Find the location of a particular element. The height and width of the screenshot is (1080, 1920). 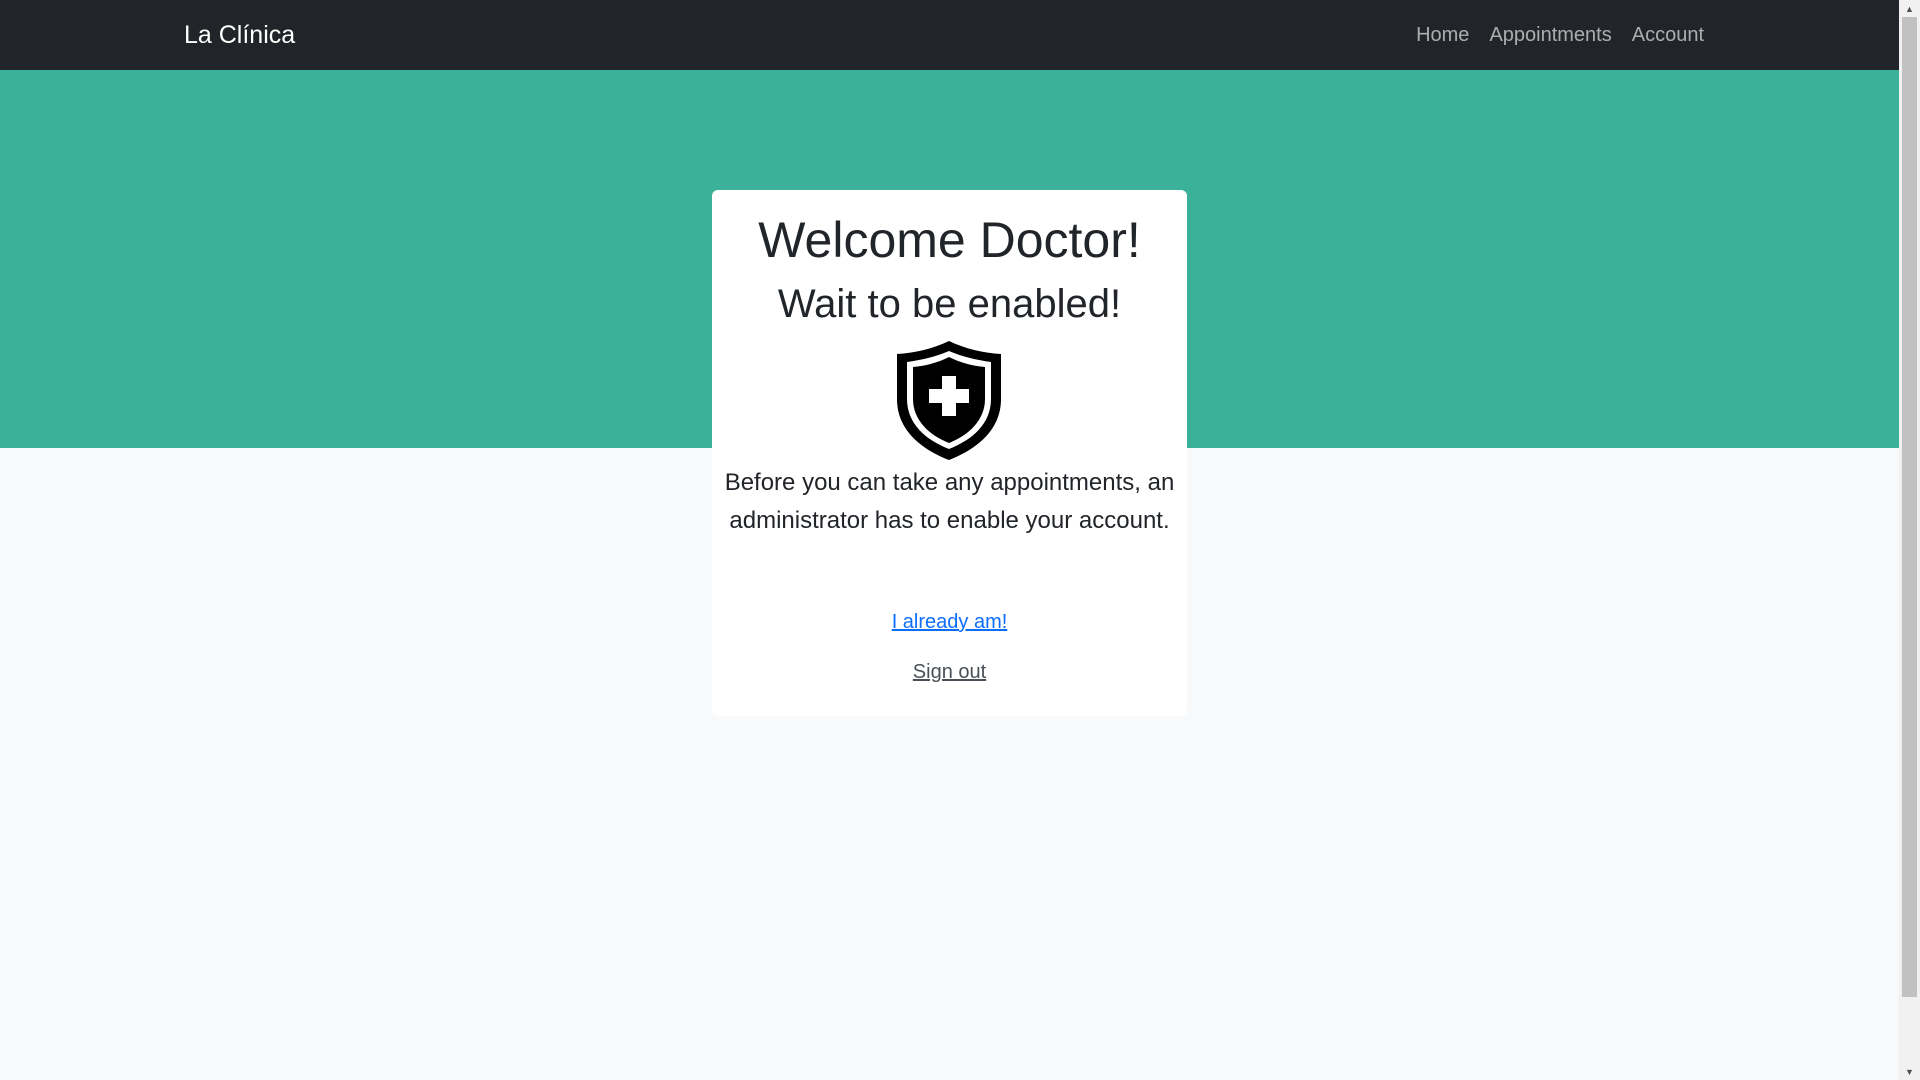

sign-out-link: Sign out is located at coordinates (949, 672).